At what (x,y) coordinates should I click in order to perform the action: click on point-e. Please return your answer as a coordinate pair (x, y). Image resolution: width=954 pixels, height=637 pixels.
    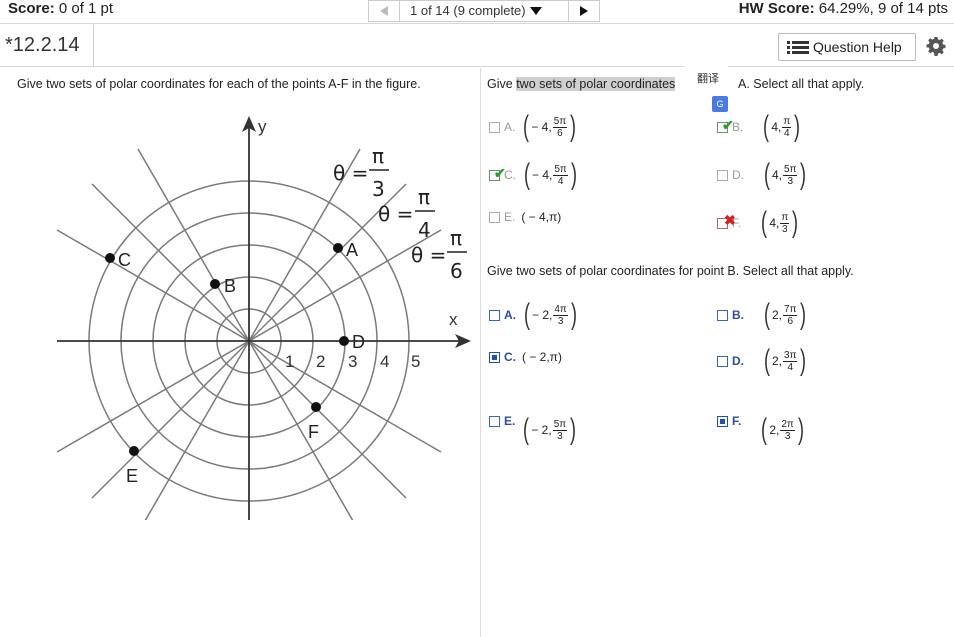
    Looking at the image, I should click on (134, 451).